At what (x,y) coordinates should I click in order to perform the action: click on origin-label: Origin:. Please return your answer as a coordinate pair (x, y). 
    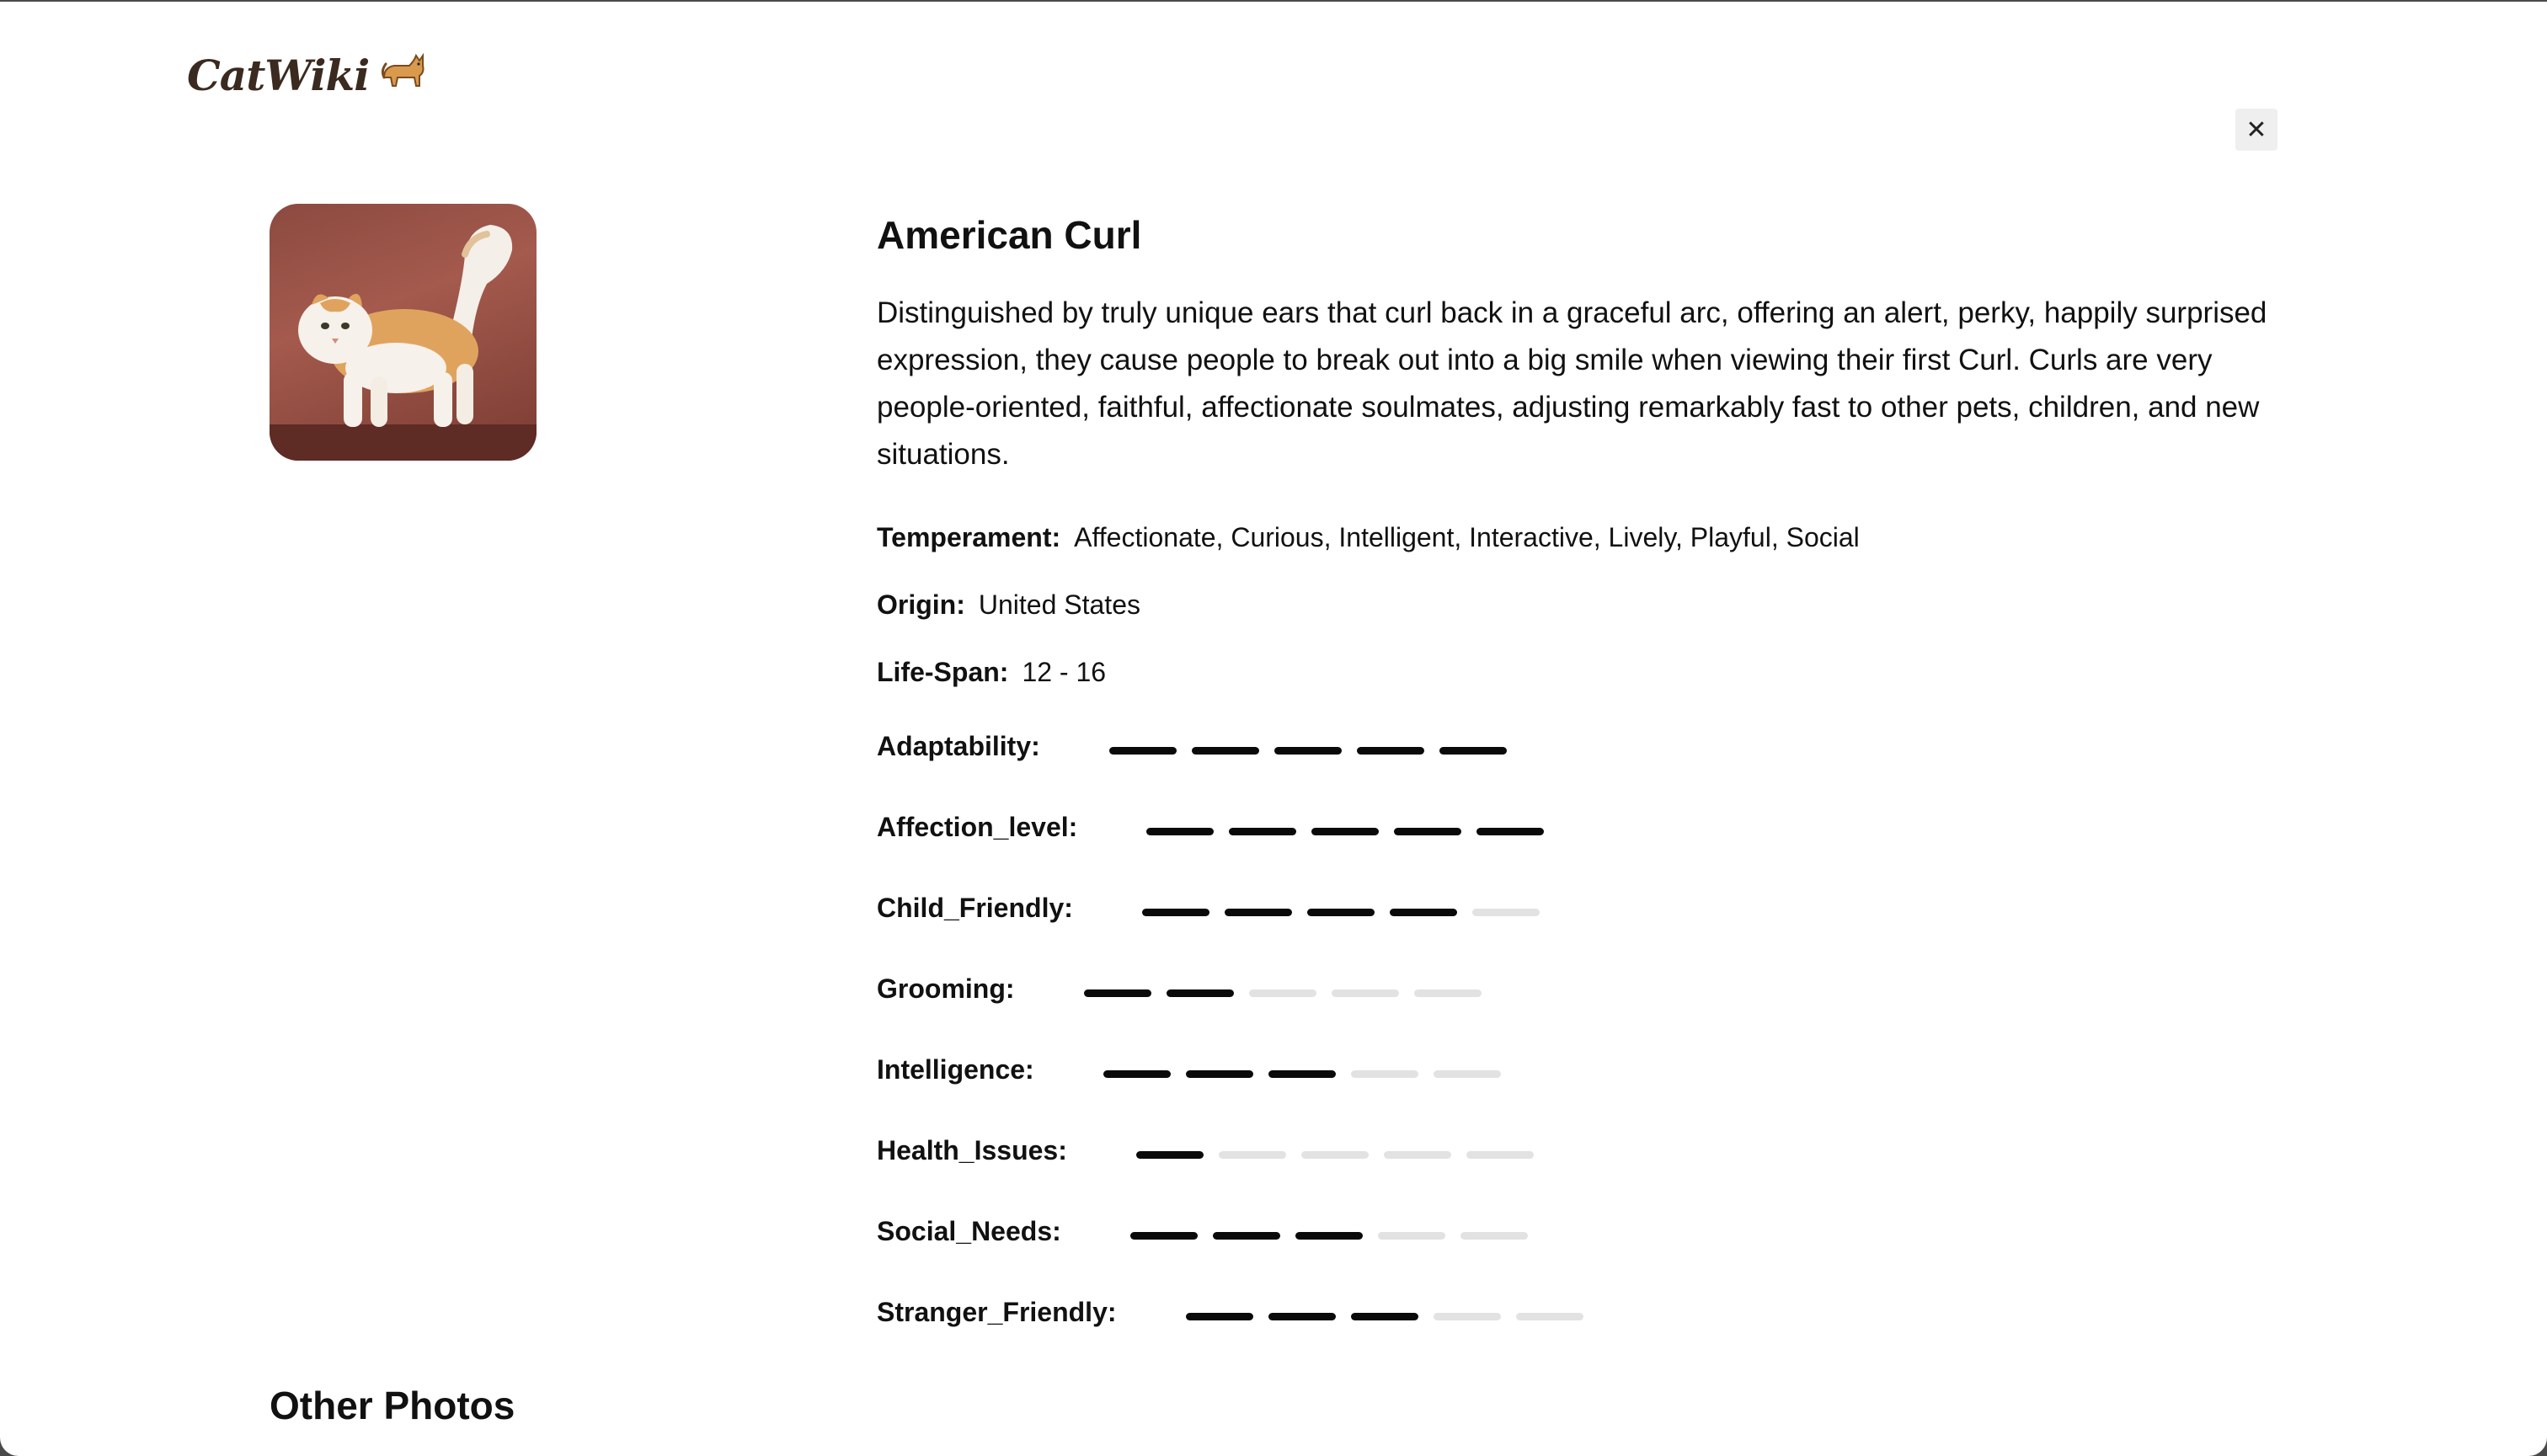
    Looking at the image, I should click on (921, 604).